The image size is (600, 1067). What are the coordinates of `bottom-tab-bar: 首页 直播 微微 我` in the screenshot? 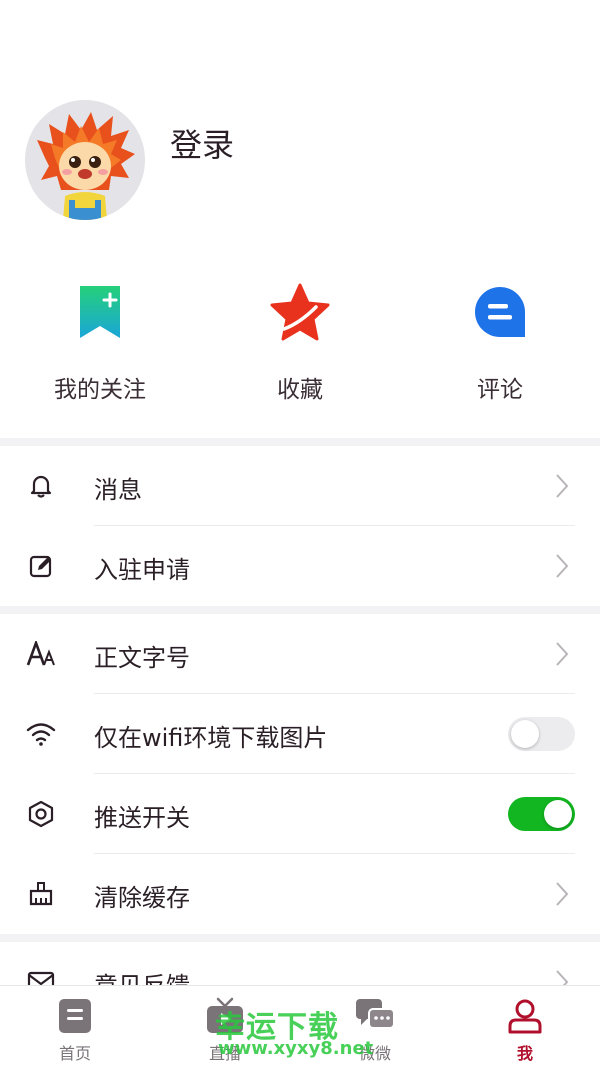 It's located at (300, 1026).